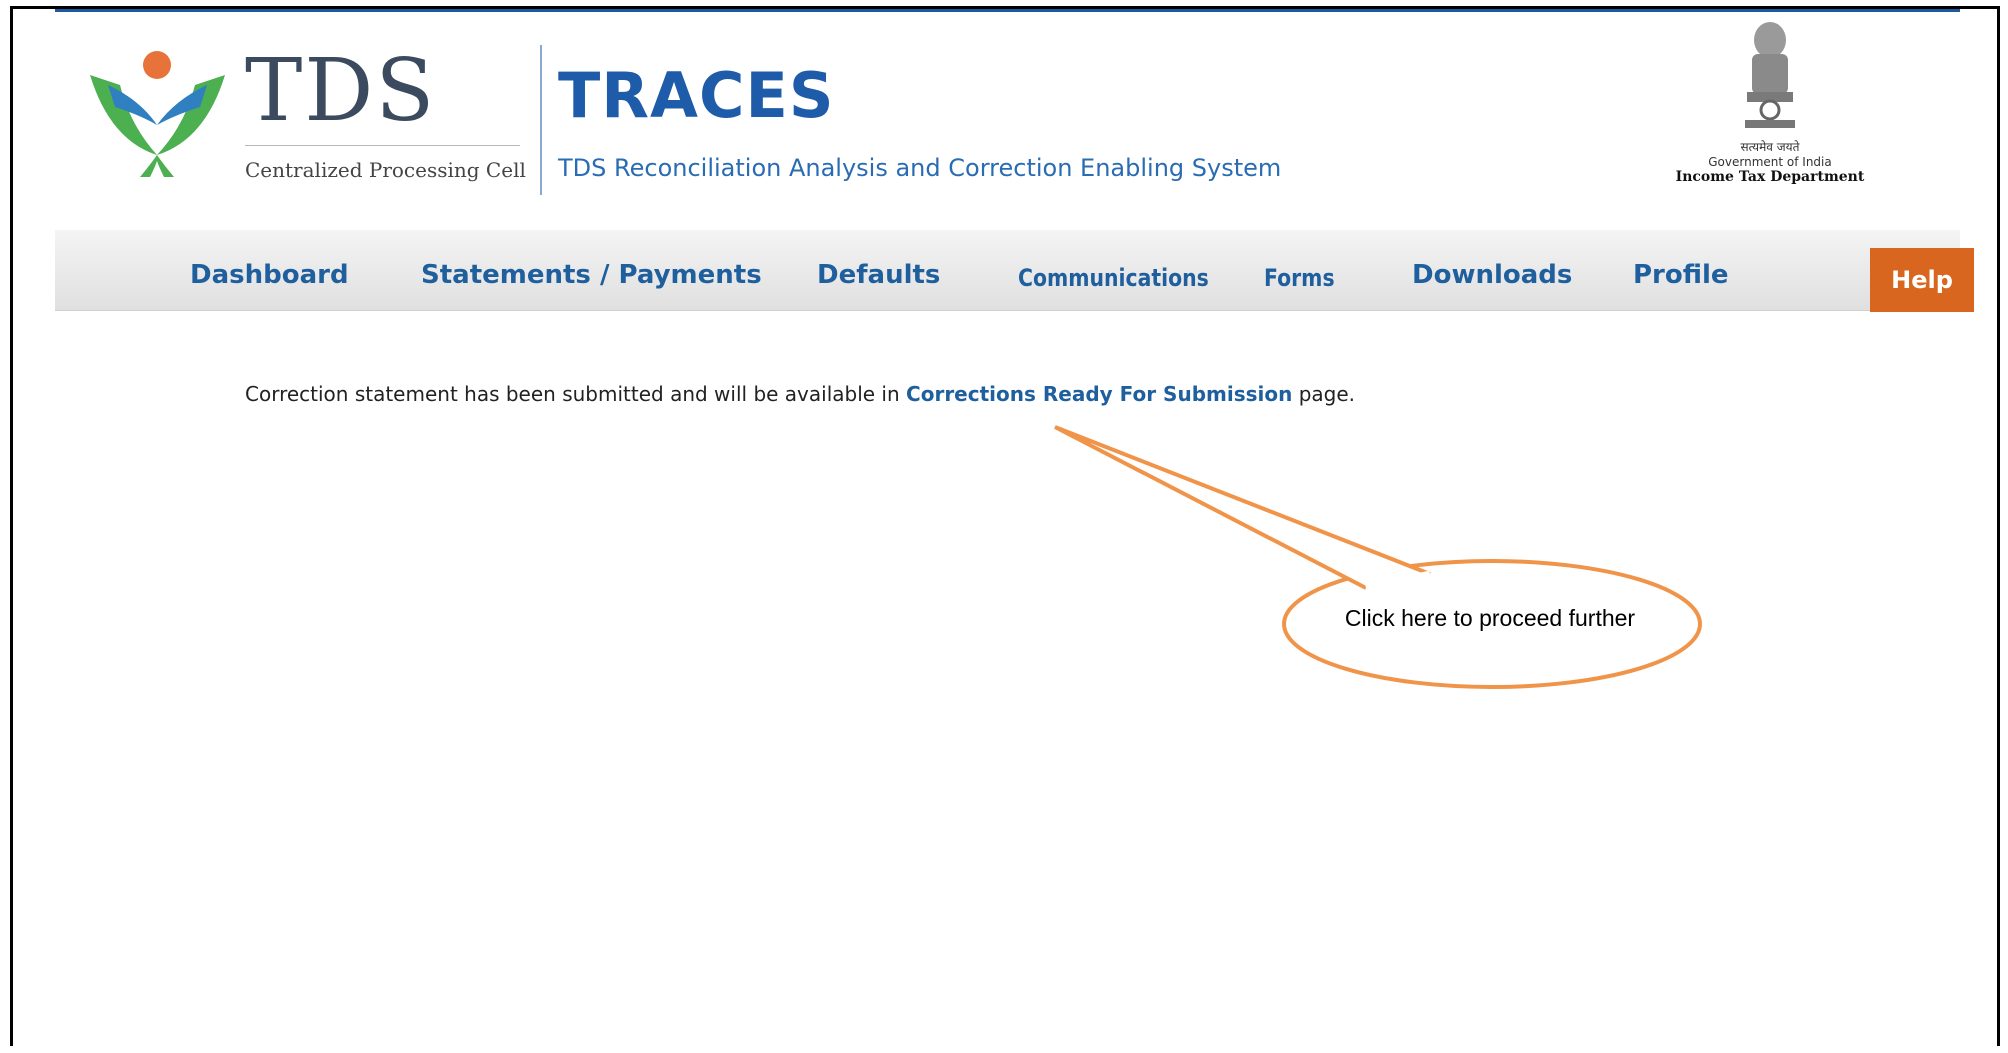 The height and width of the screenshot is (1053, 2008). Describe the element at coordinates (1007, 10) in the screenshot. I see `header-accent-line` at that location.